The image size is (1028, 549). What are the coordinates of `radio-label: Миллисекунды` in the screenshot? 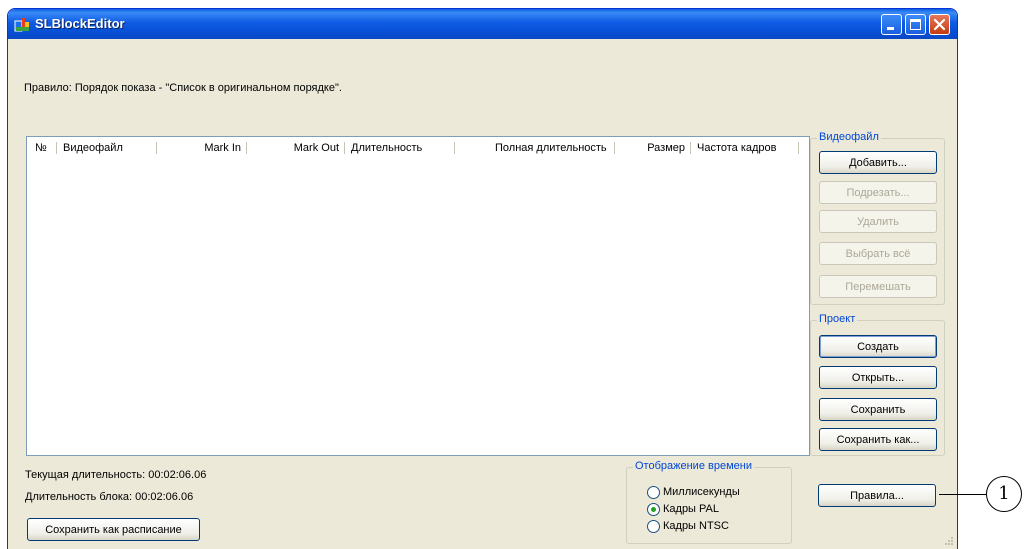 It's located at (701, 492).